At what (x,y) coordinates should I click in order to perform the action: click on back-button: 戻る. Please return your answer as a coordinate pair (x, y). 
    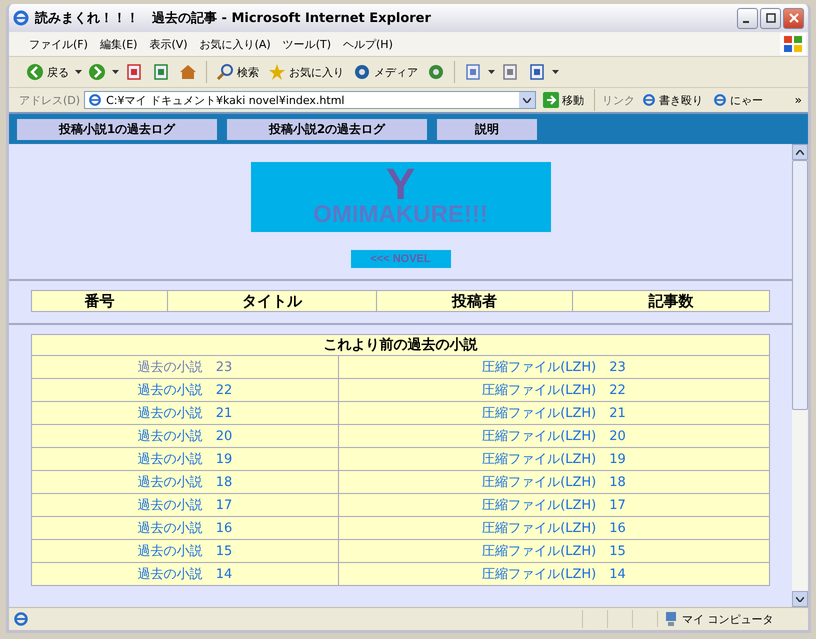
    Looking at the image, I should click on (47, 72).